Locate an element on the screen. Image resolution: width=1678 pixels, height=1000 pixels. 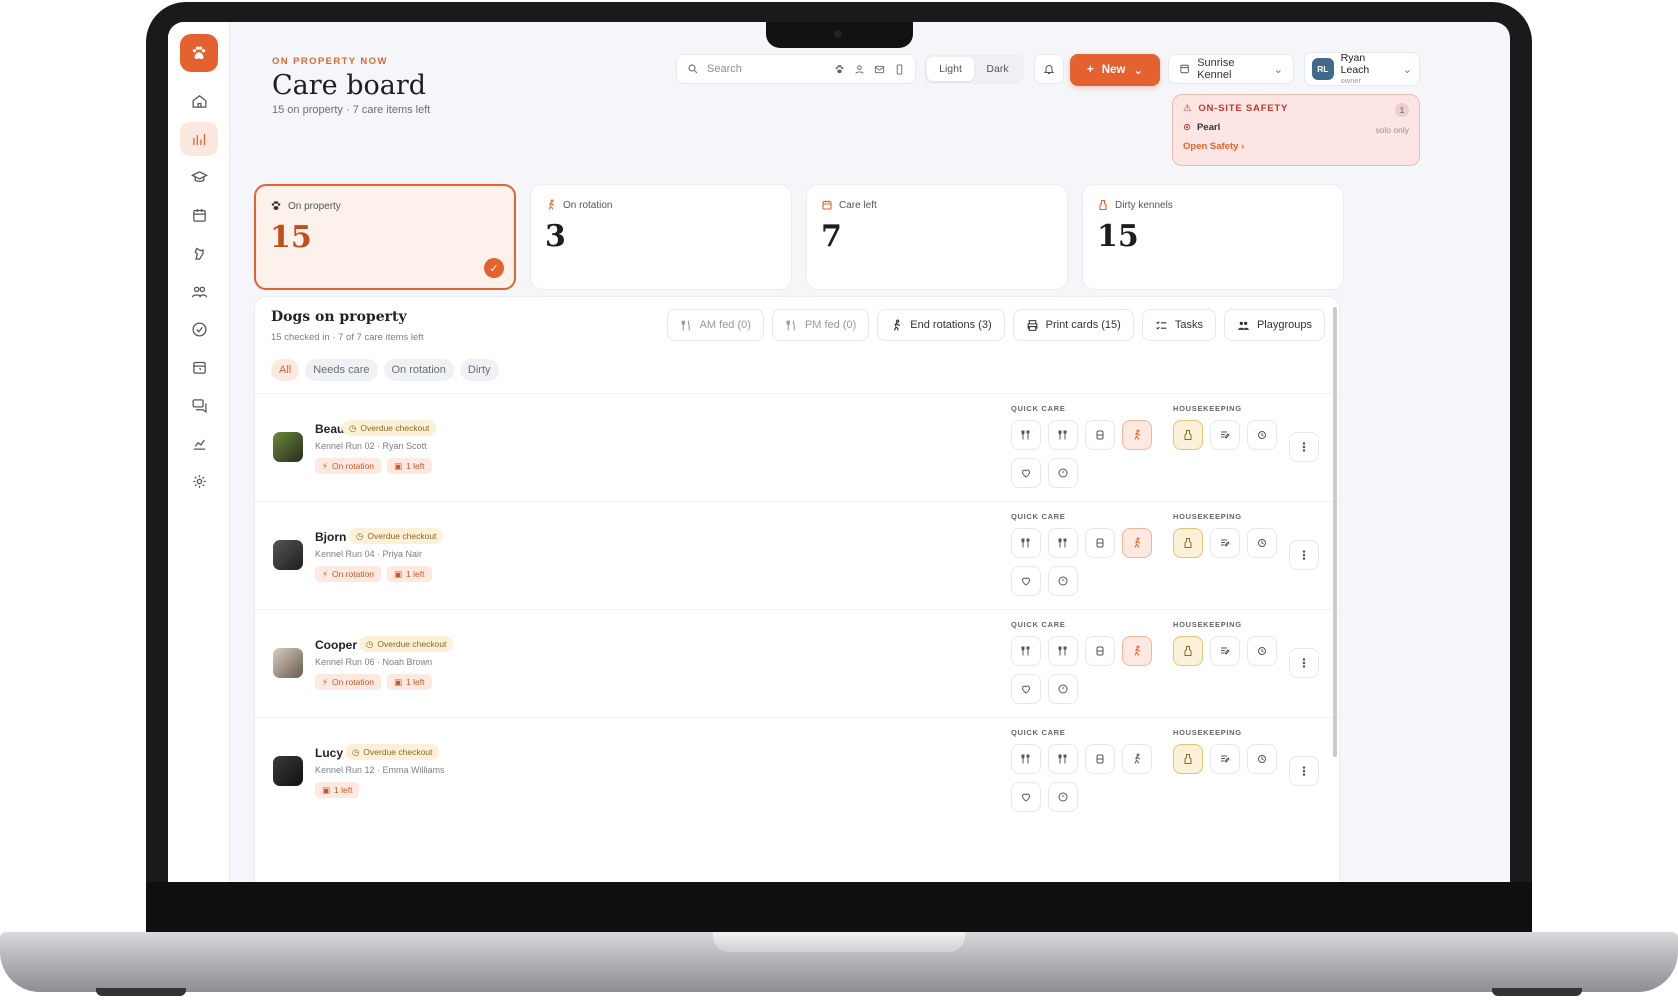
stat-value: 15 is located at coordinates (291, 237).